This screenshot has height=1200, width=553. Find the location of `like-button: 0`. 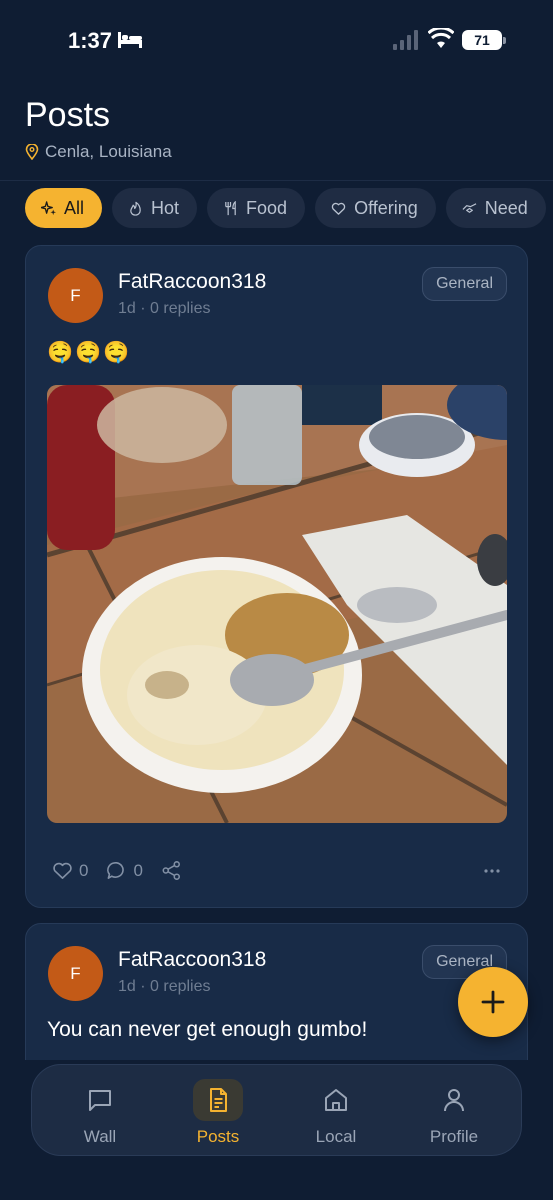

like-button: 0 is located at coordinates (70, 870).